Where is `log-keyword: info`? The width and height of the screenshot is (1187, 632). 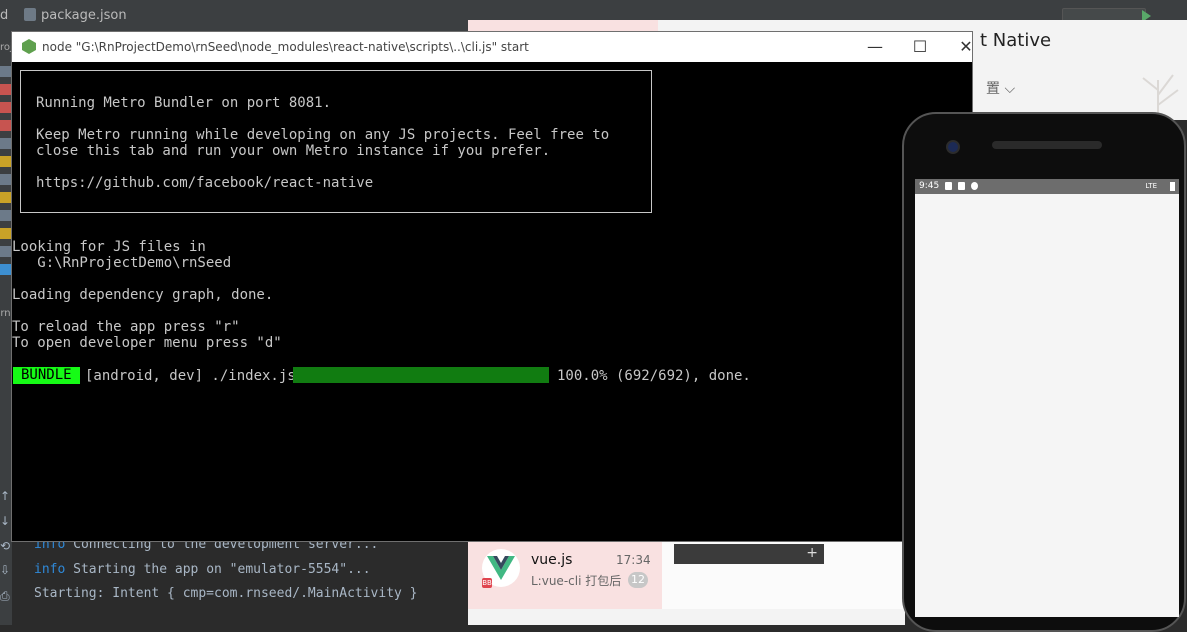 log-keyword: info is located at coordinates (50, 569).